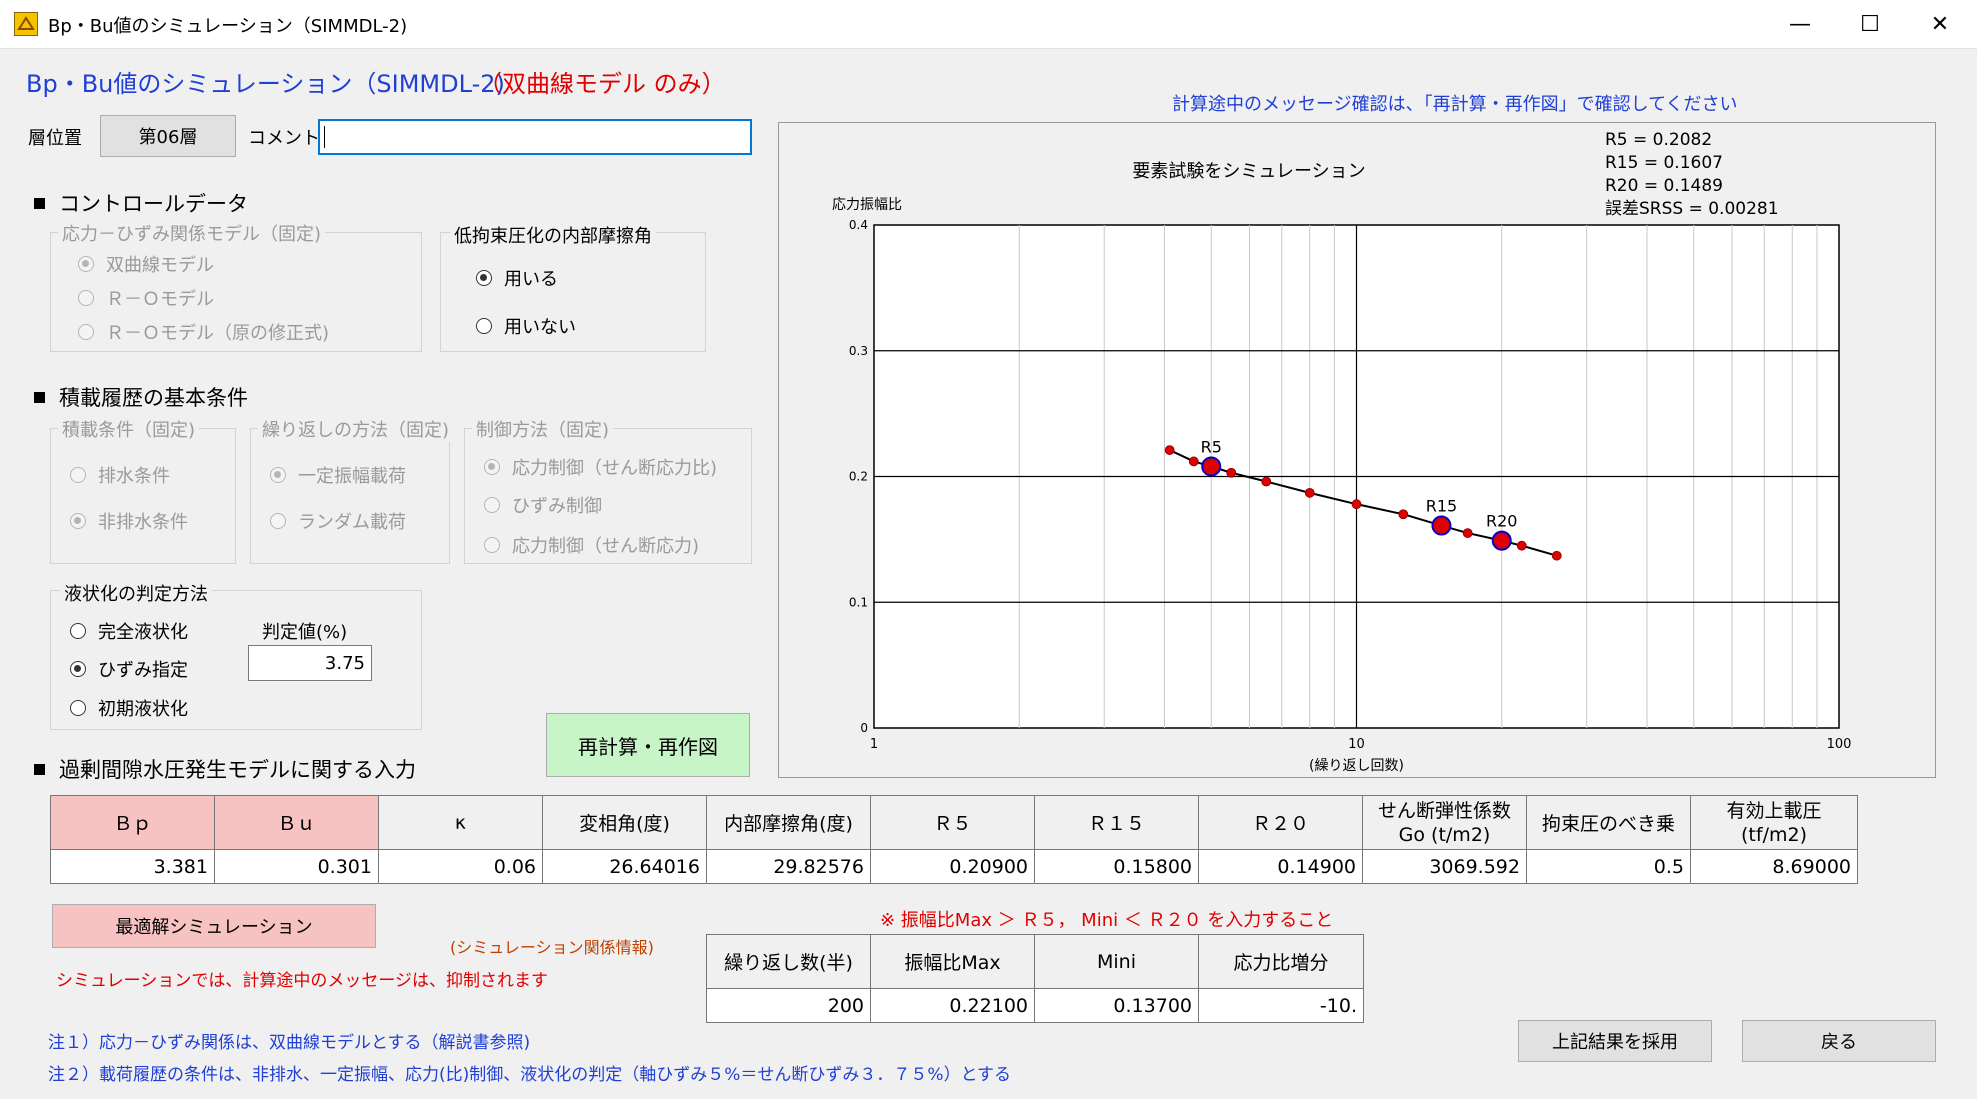  I want to click on layer-position-button: 第06層, so click(168, 136).